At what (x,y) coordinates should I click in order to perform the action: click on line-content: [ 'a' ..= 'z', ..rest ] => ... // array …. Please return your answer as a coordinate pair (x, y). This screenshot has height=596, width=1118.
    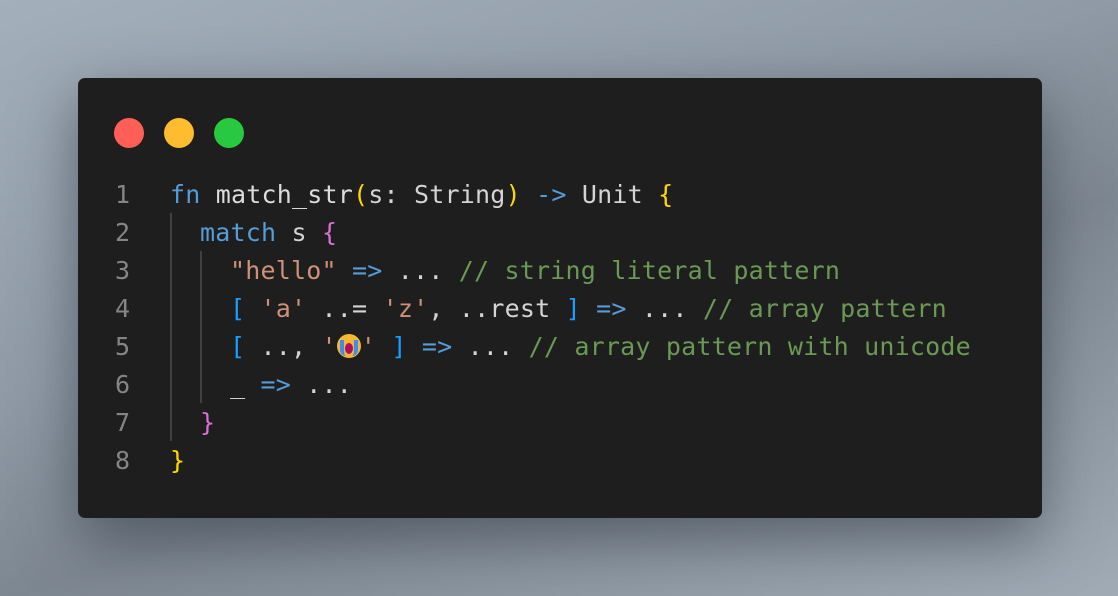
    Looking at the image, I should click on (588, 309).